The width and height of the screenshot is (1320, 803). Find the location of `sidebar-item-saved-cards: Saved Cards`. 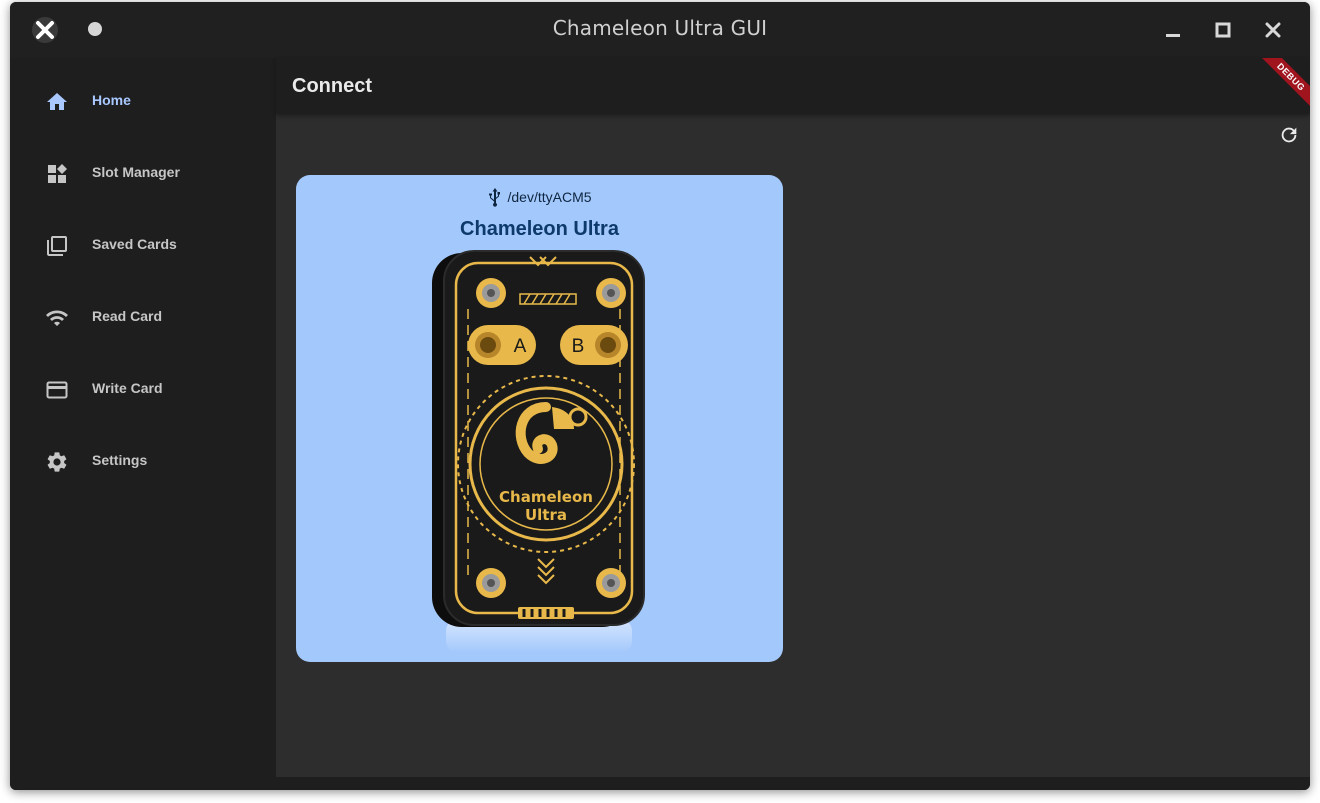

sidebar-item-saved-cards: Saved Cards is located at coordinates (143, 246).